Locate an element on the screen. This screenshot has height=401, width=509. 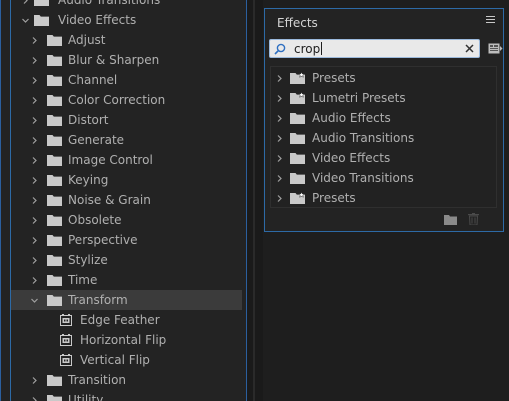
tree-item: Stylize is located at coordinates (128, 260).